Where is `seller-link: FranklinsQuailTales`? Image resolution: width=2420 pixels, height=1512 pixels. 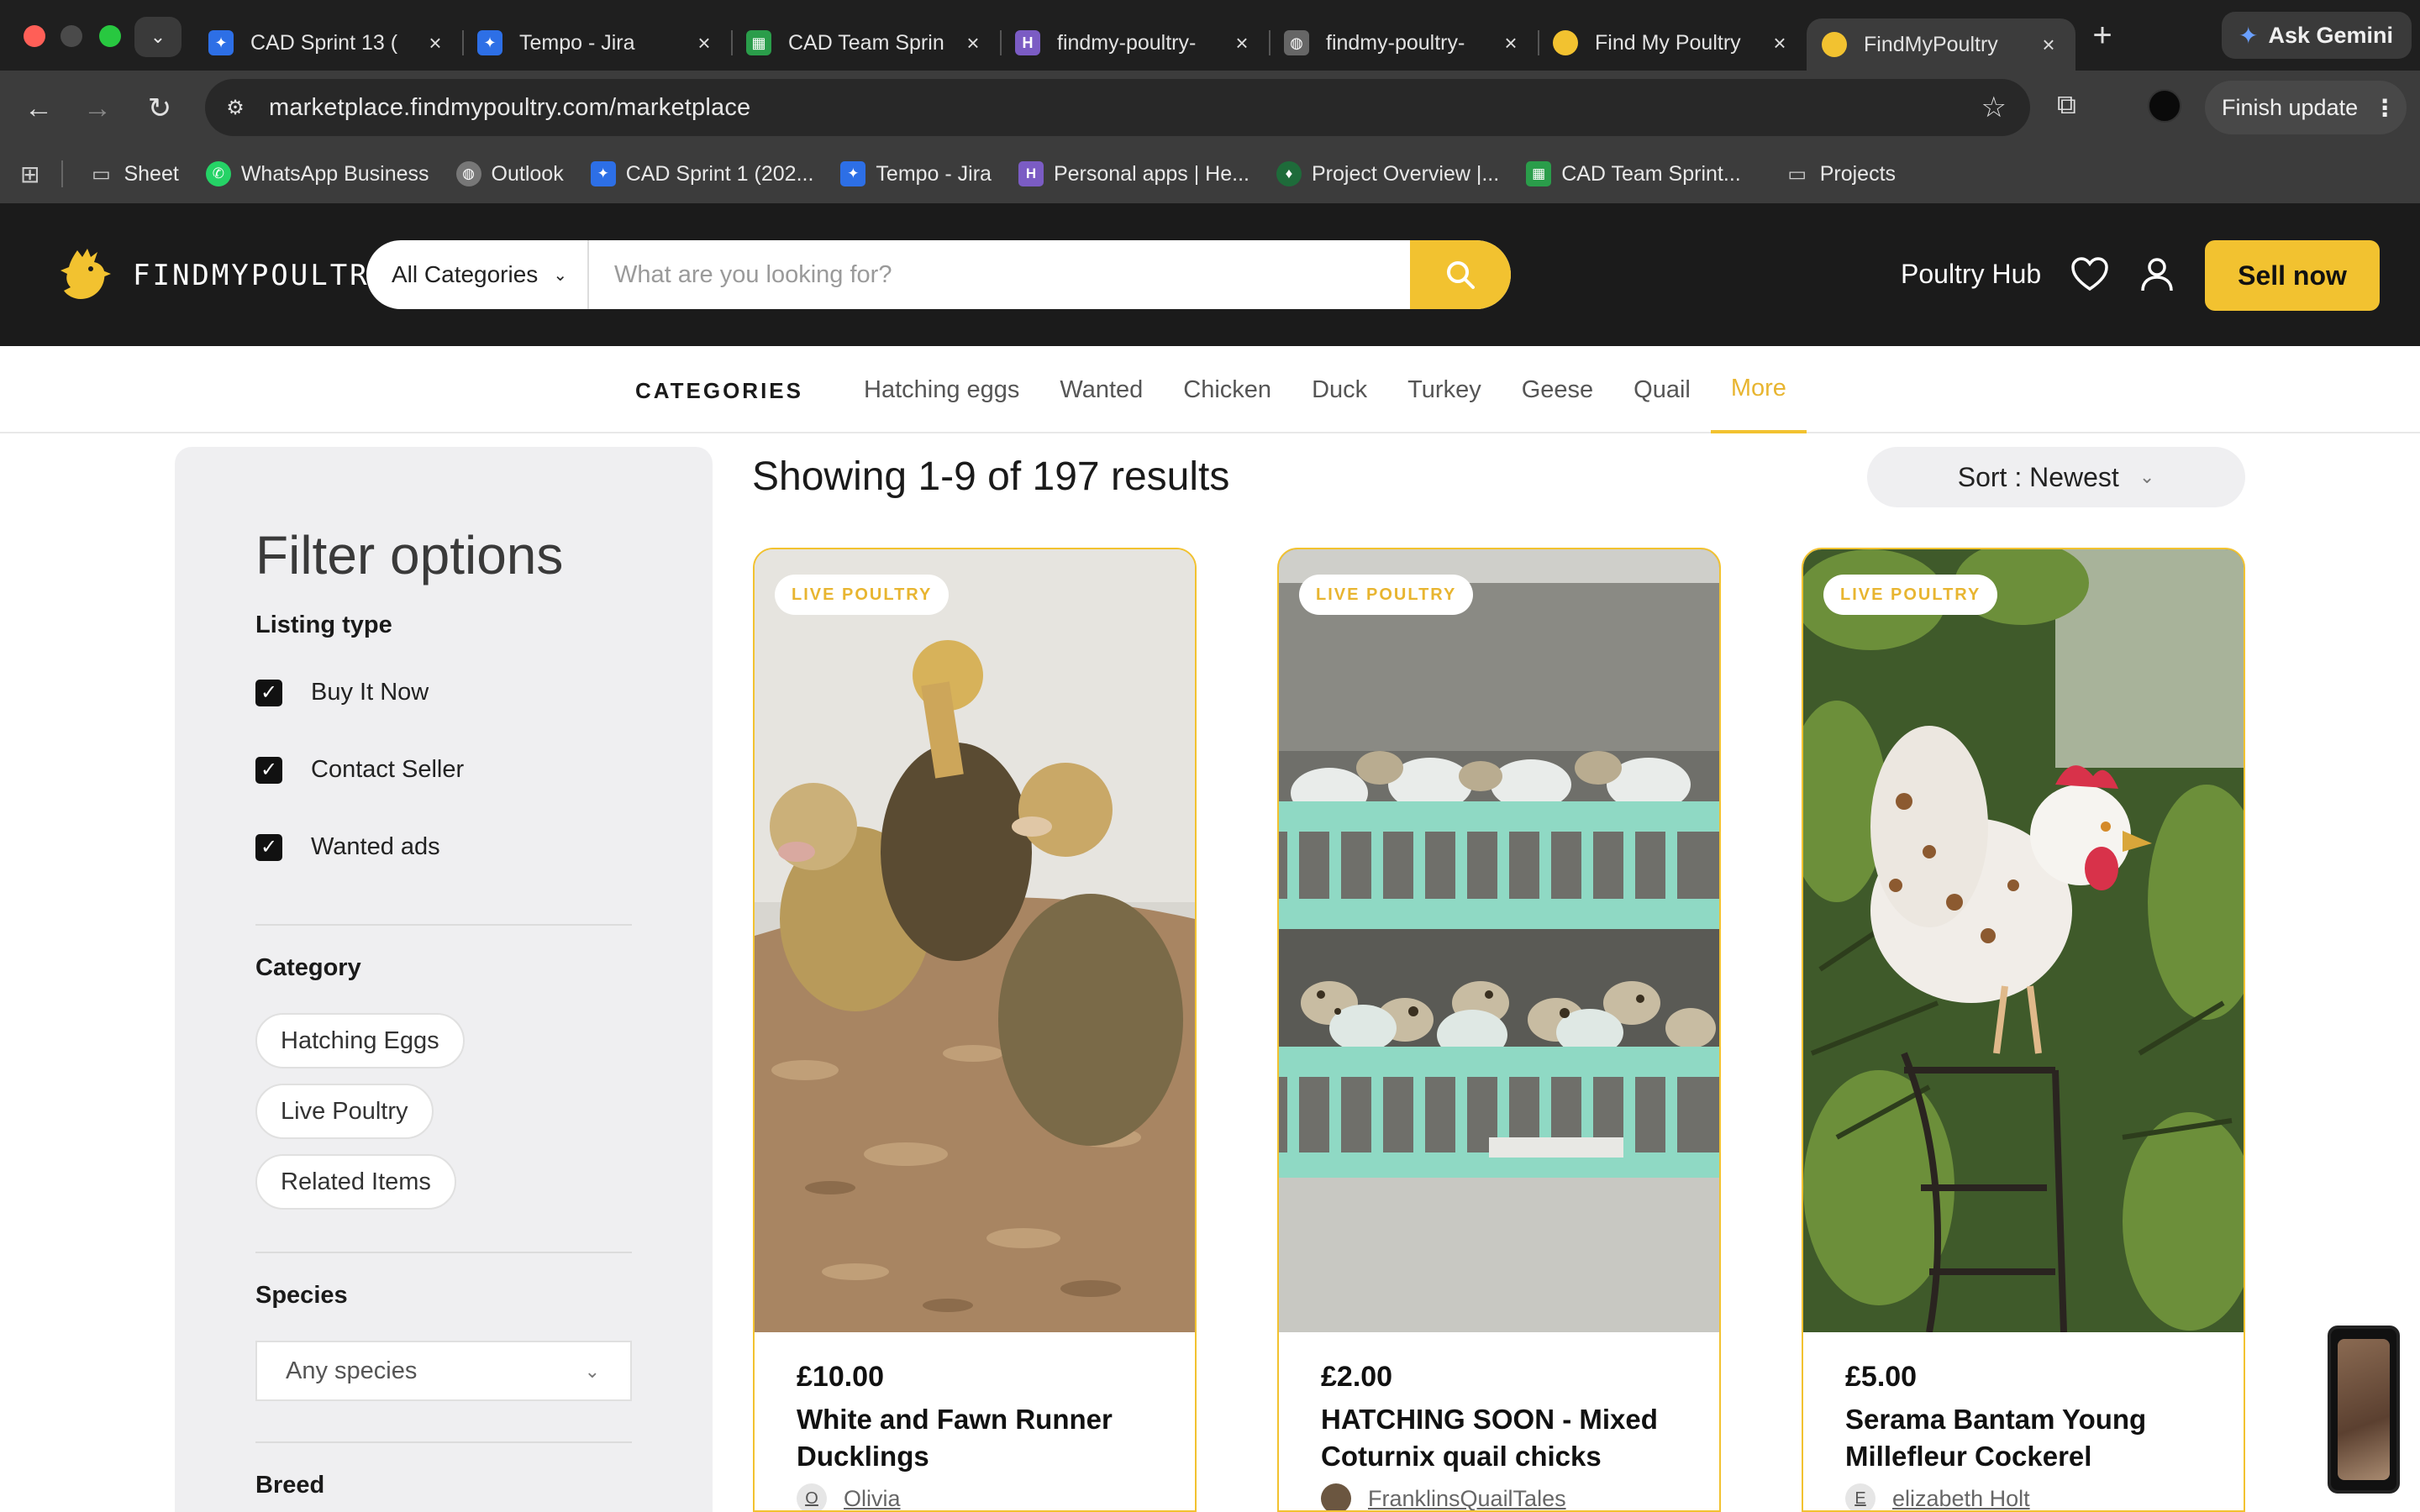 seller-link: FranklinsQuailTales is located at coordinates (1443, 1497).